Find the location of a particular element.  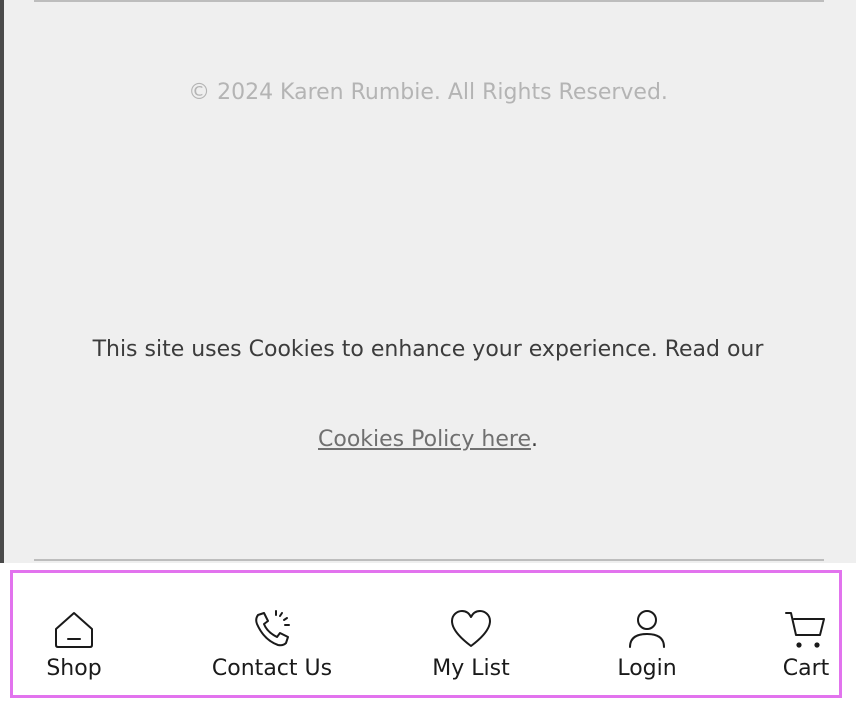

nav-item-contact-us: Contact Us is located at coordinates (272, 637).